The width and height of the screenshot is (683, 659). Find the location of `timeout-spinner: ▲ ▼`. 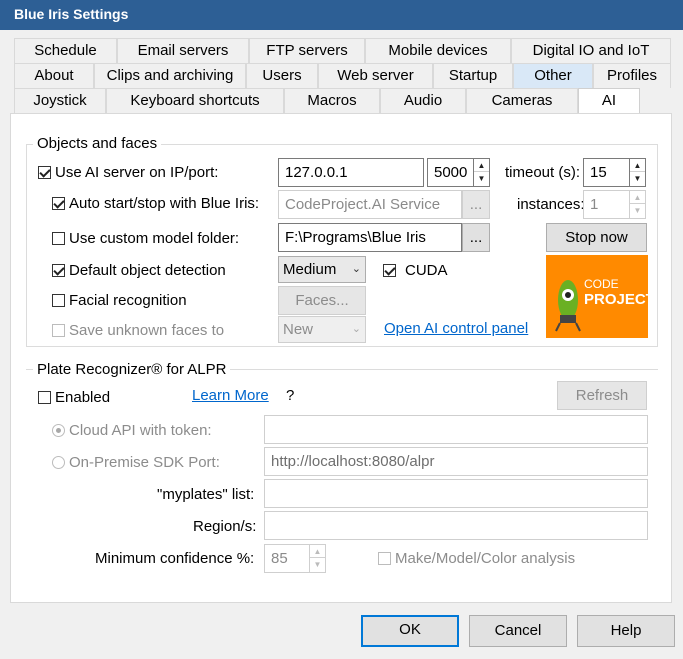

timeout-spinner: ▲ ▼ is located at coordinates (638, 172).